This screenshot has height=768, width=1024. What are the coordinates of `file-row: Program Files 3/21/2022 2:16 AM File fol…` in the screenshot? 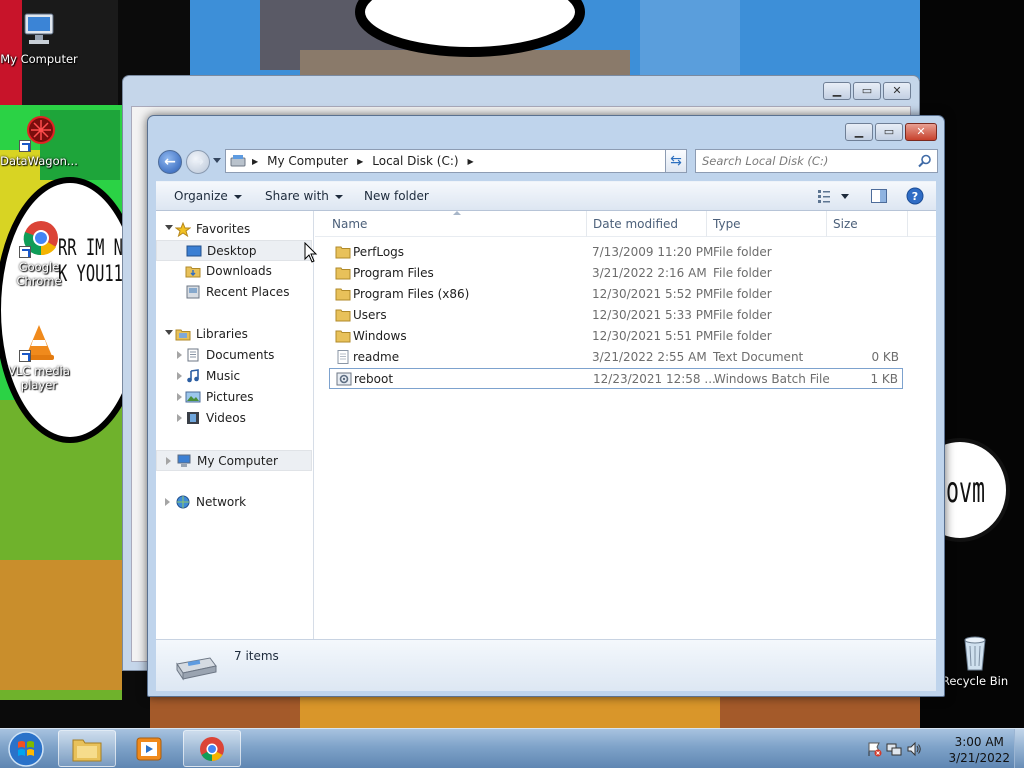 It's located at (616, 273).